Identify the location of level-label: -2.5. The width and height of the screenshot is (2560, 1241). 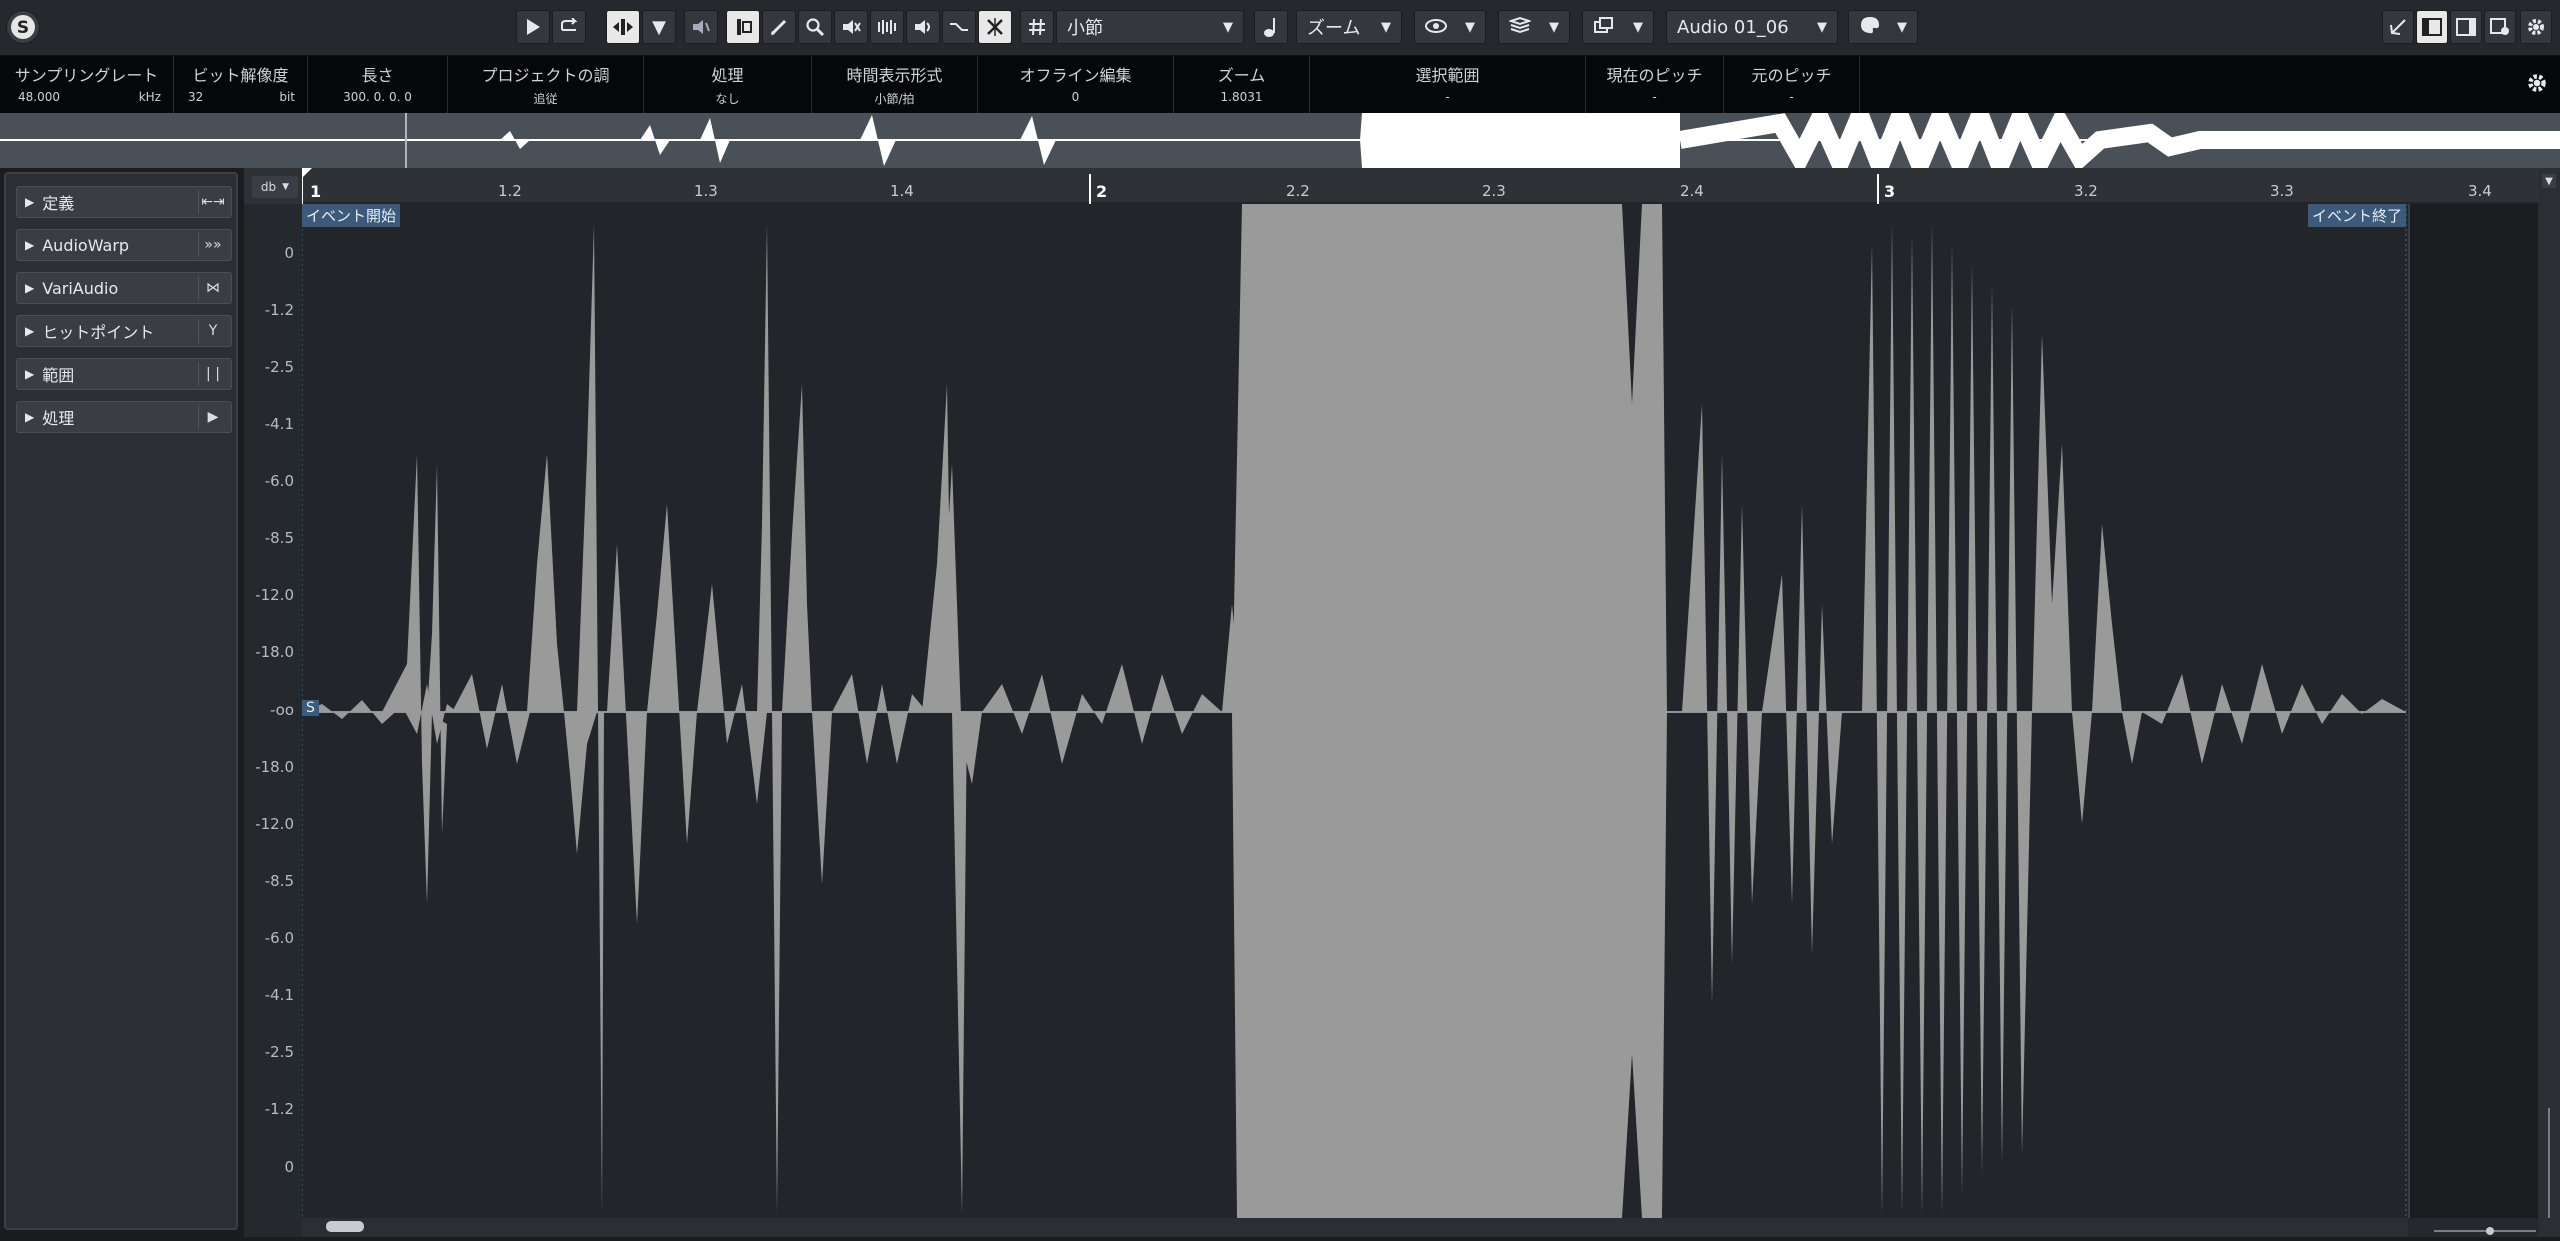
(279, 1052).